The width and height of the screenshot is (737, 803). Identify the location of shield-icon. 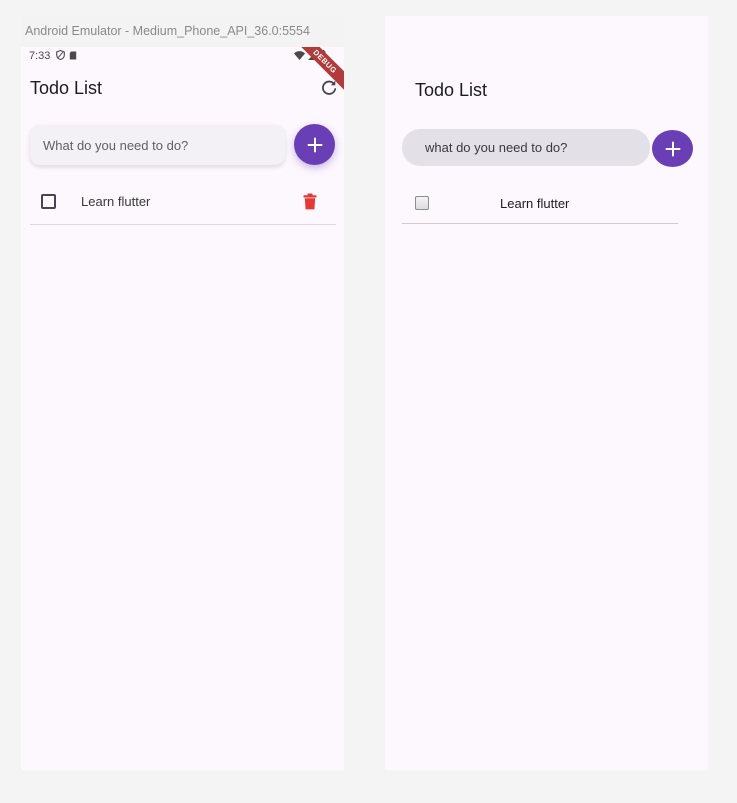
(60, 55).